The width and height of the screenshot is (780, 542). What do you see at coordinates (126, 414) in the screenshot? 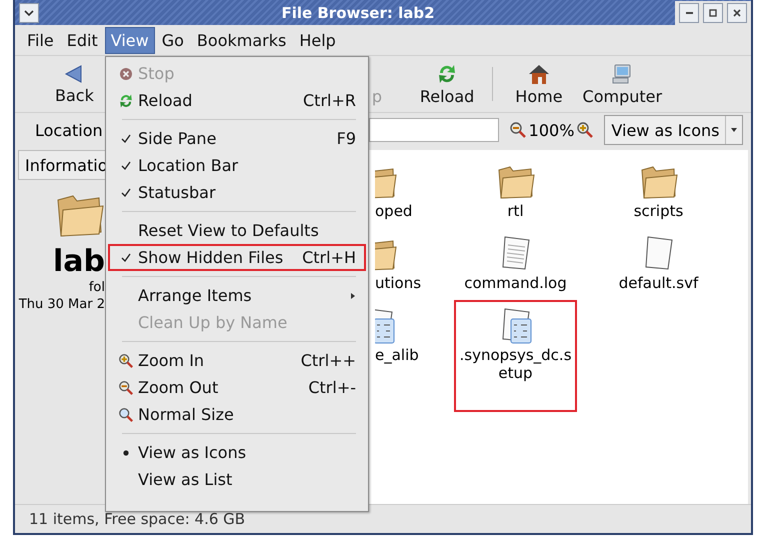
I see `magnifier-icon` at bounding box center [126, 414].